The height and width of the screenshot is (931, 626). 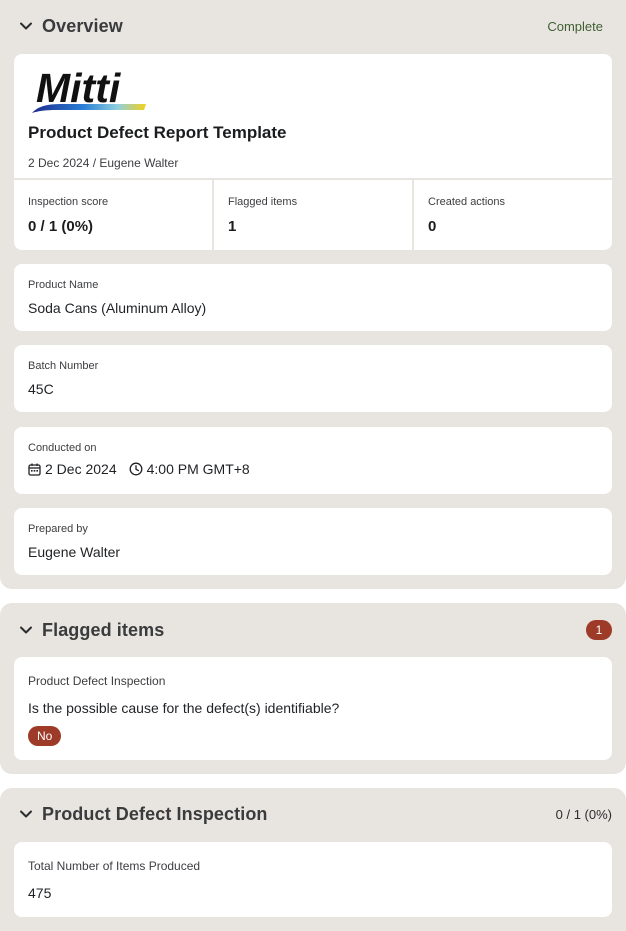 I want to click on field-value: 45C, so click(x=41, y=389).